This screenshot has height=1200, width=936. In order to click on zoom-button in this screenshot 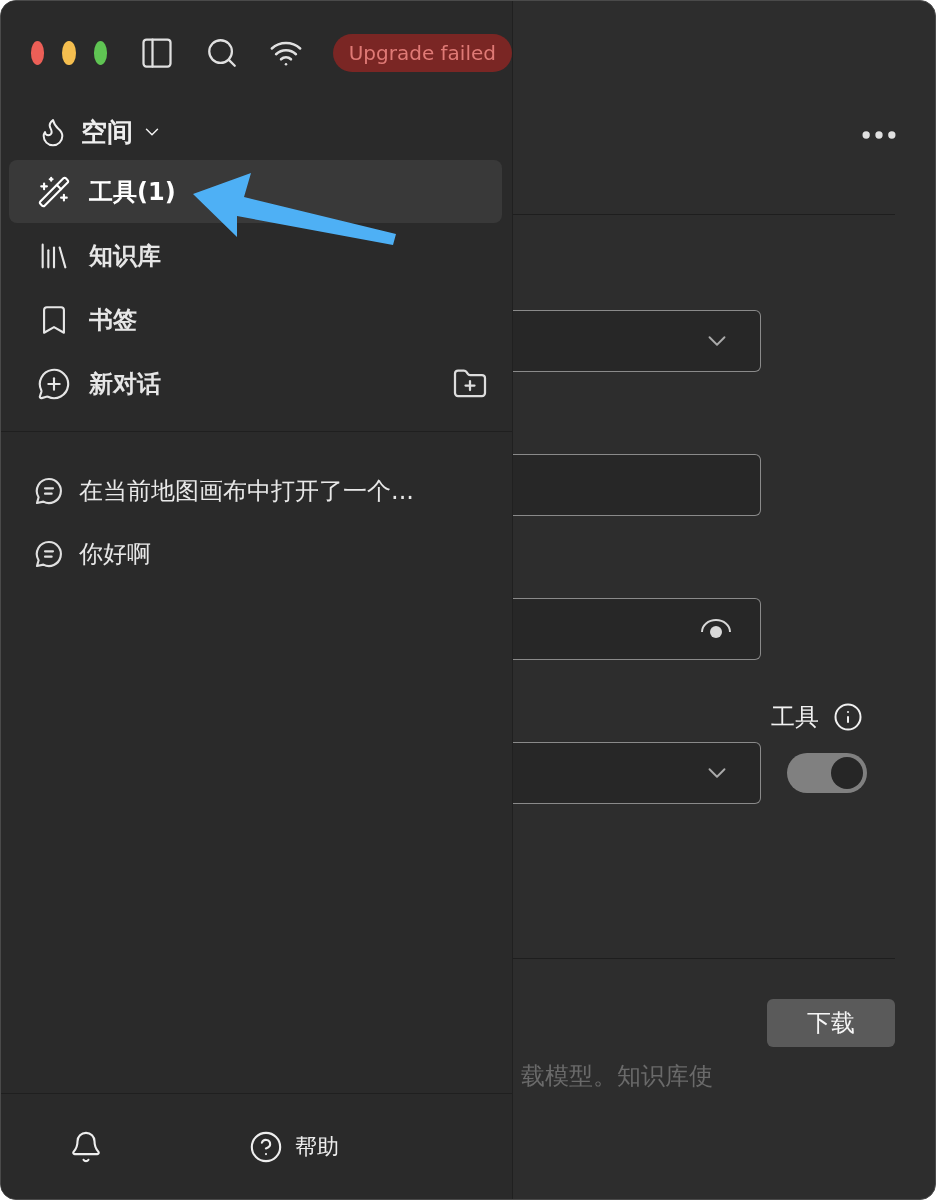, I will do `click(100, 53)`.